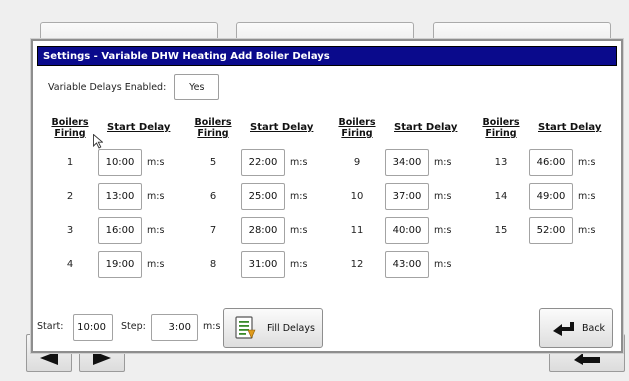 Image resolution: width=629 pixels, height=381 pixels. I want to click on variable-delays-toggle: Yes, so click(197, 87).